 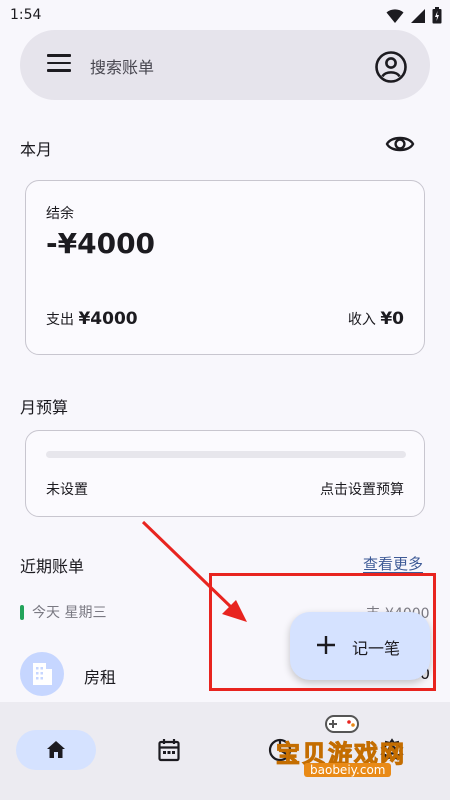 What do you see at coordinates (392, 319) in the screenshot?
I see `income-value: ¥0` at bounding box center [392, 319].